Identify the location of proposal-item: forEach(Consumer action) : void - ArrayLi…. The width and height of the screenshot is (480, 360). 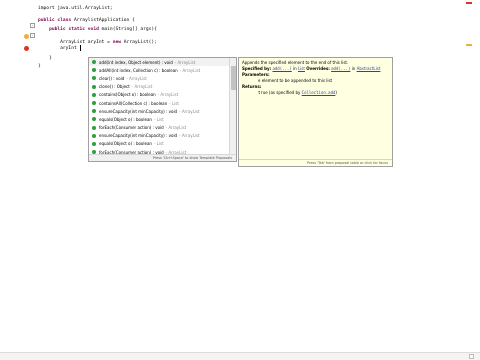
(159, 128).